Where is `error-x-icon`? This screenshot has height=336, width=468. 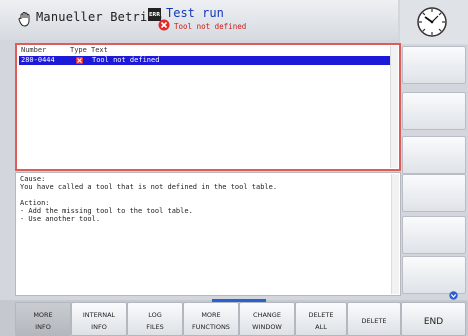 error-x-icon is located at coordinates (79, 60).